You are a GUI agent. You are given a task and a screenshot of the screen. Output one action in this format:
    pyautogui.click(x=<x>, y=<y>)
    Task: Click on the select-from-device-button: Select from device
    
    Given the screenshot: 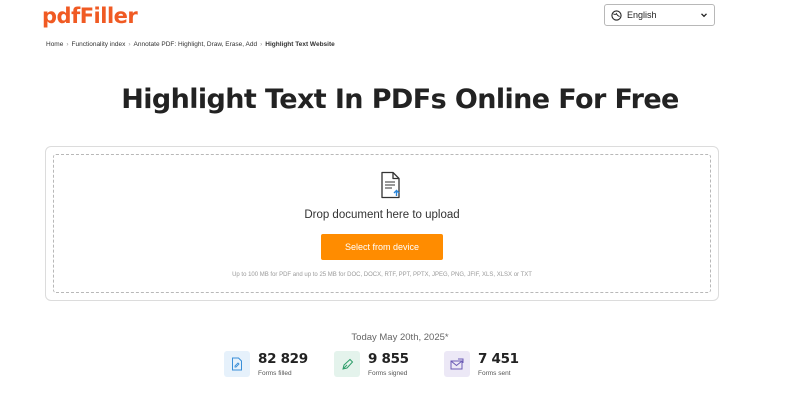 What is the action you would take?
    pyautogui.click(x=382, y=247)
    